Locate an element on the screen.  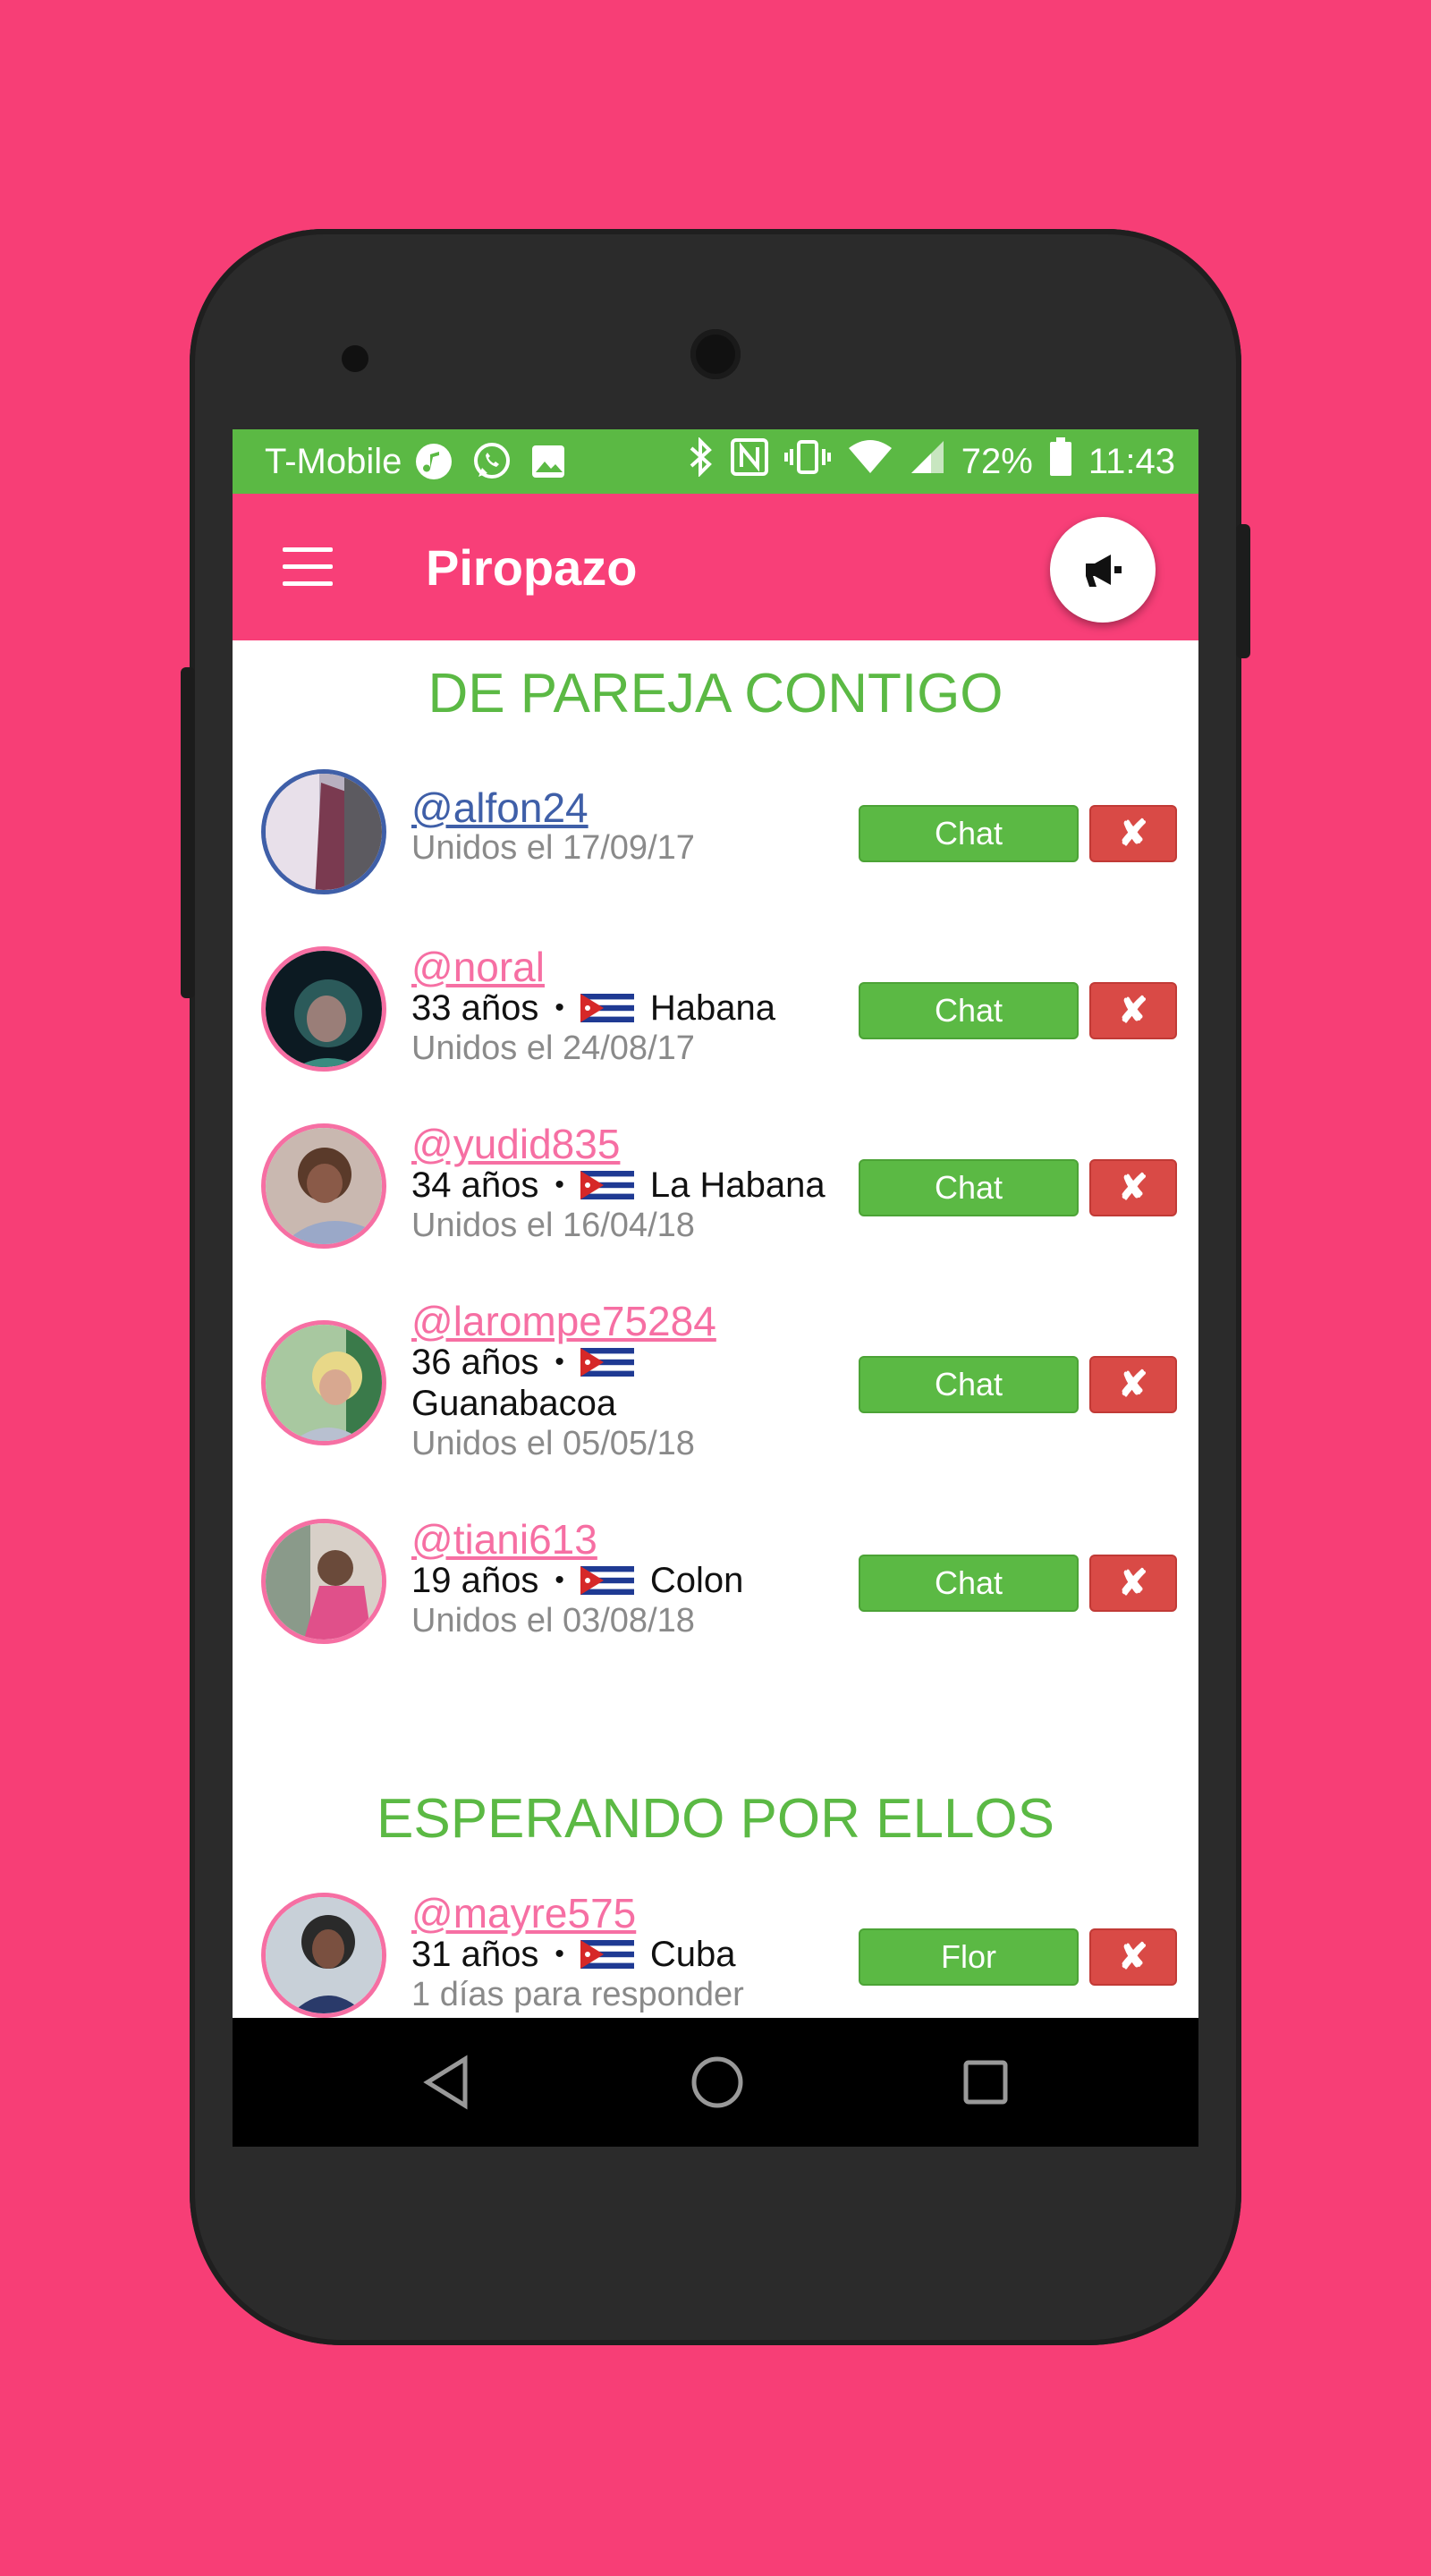
music-icon is located at coordinates (434, 461).